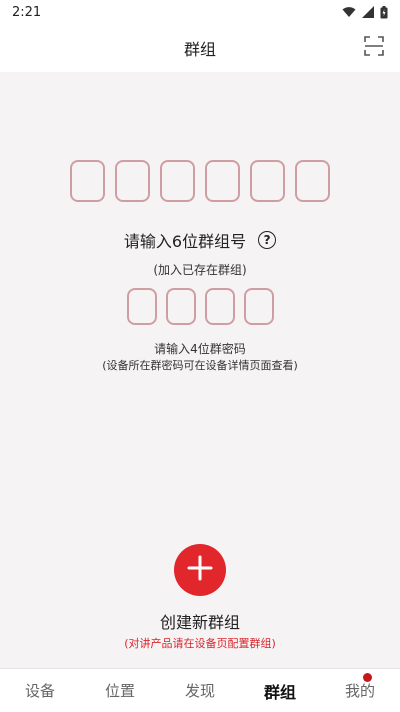 This screenshot has width=400, height=712. I want to click on bottom-nav: 设备 位置 发现 群组 我的, so click(200, 690).